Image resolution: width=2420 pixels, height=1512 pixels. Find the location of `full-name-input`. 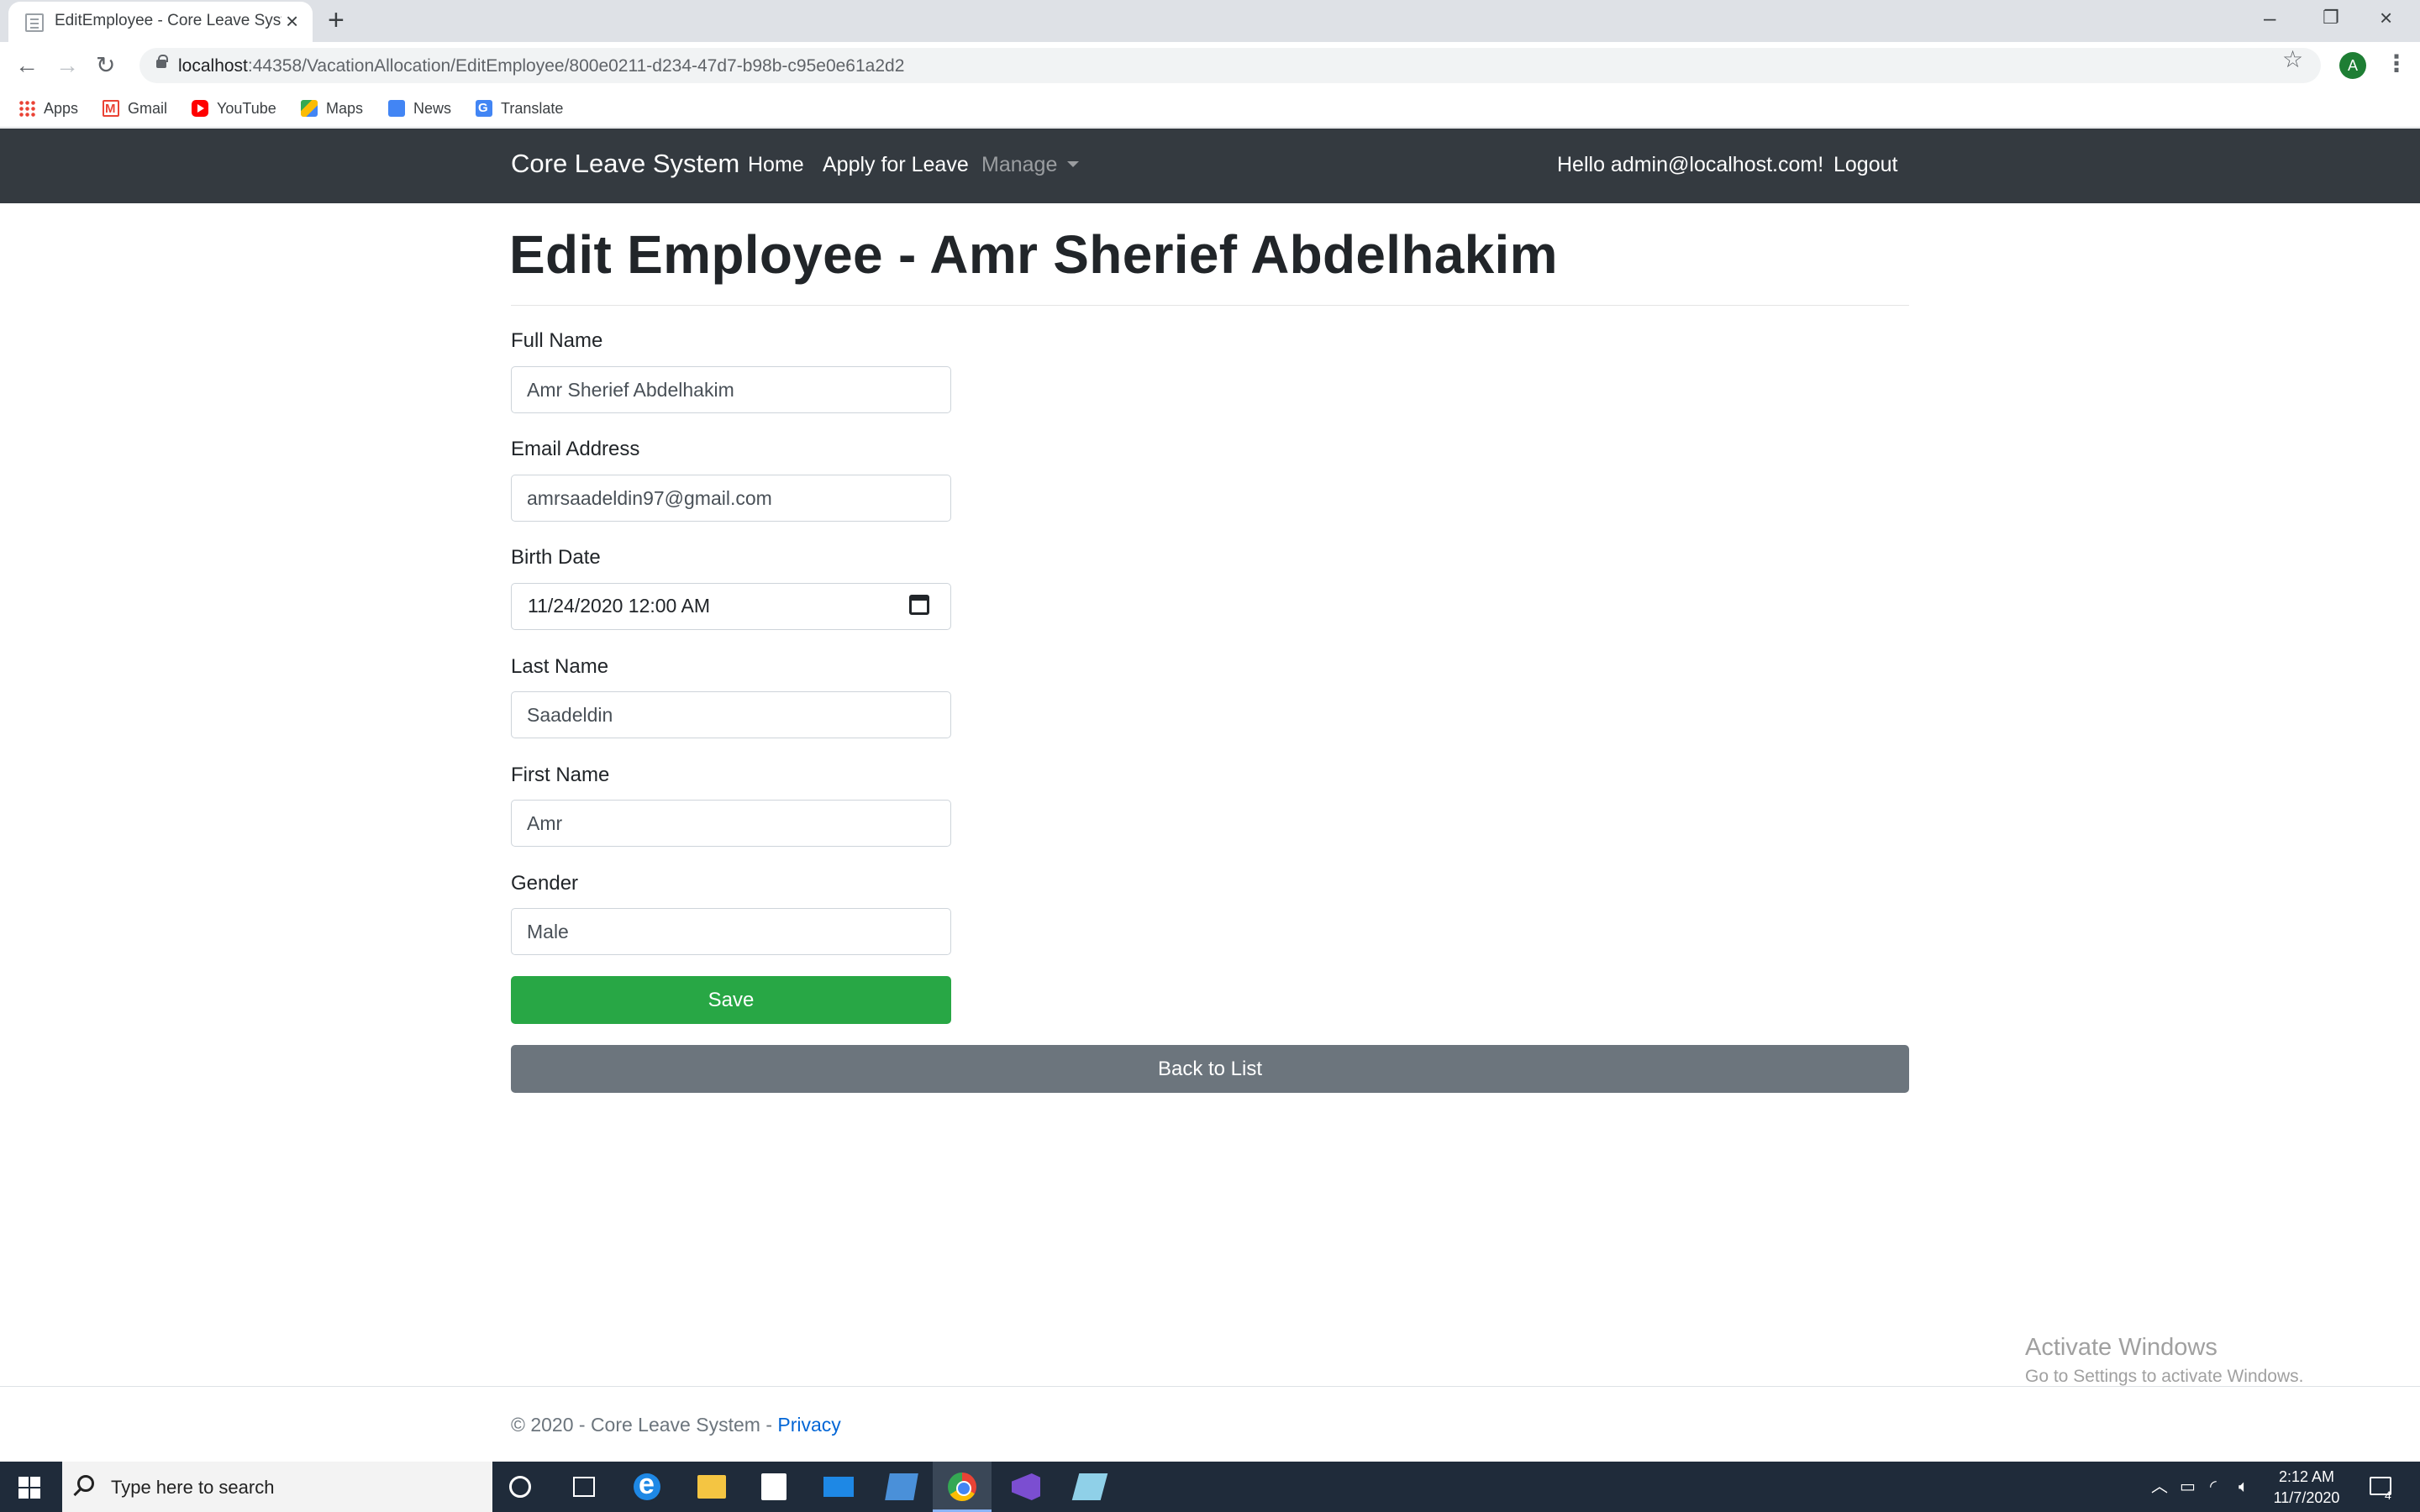

full-name-input is located at coordinates (731, 389).